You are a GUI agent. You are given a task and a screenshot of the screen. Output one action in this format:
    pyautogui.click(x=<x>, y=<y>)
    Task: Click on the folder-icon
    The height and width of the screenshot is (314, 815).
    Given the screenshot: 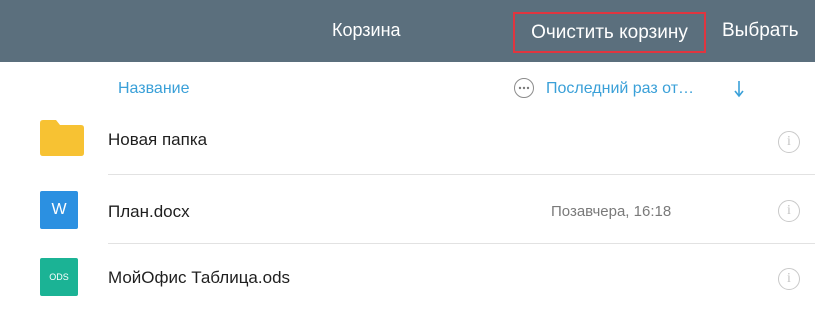 What is the action you would take?
    pyautogui.click(x=62, y=138)
    